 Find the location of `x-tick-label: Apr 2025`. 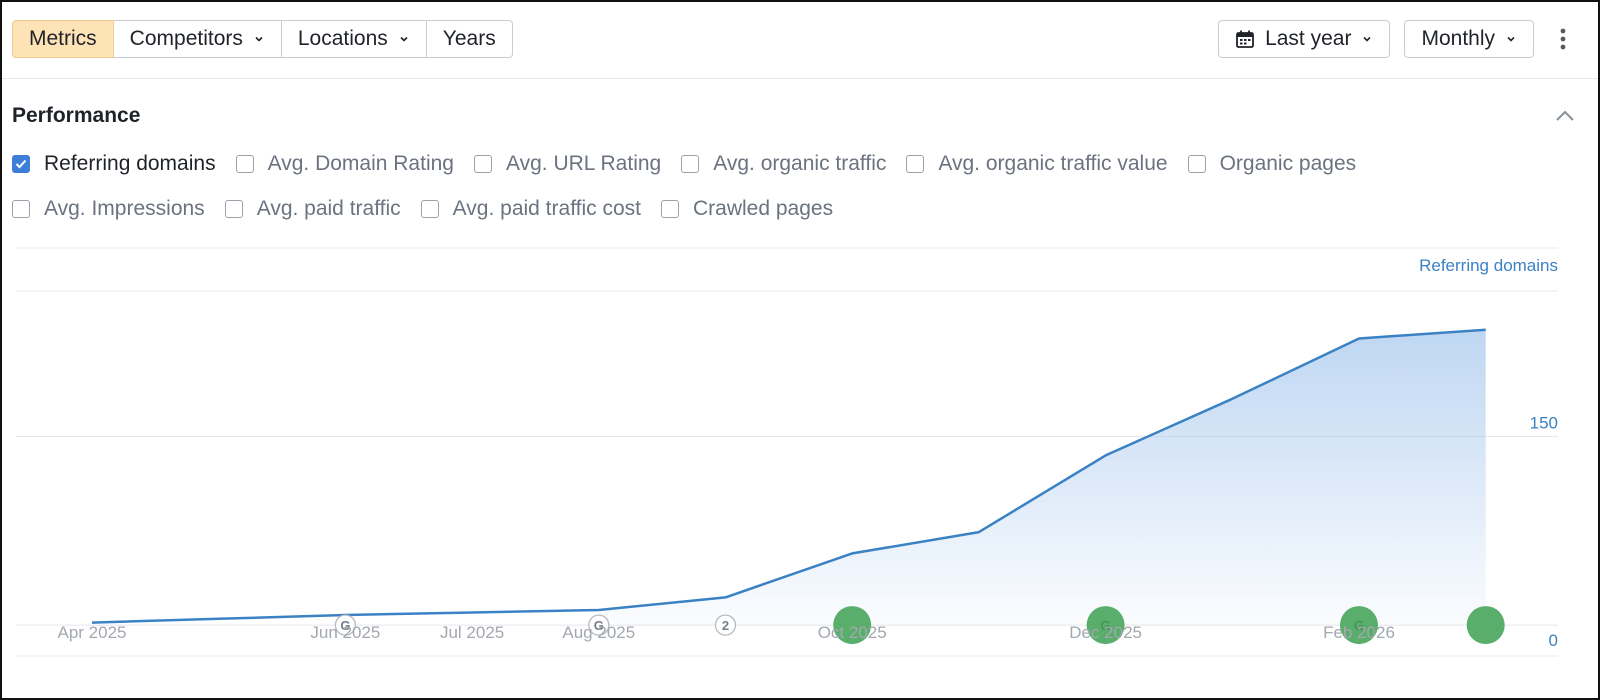

x-tick-label: Apr 2025 is located at coordinates (92, 632).